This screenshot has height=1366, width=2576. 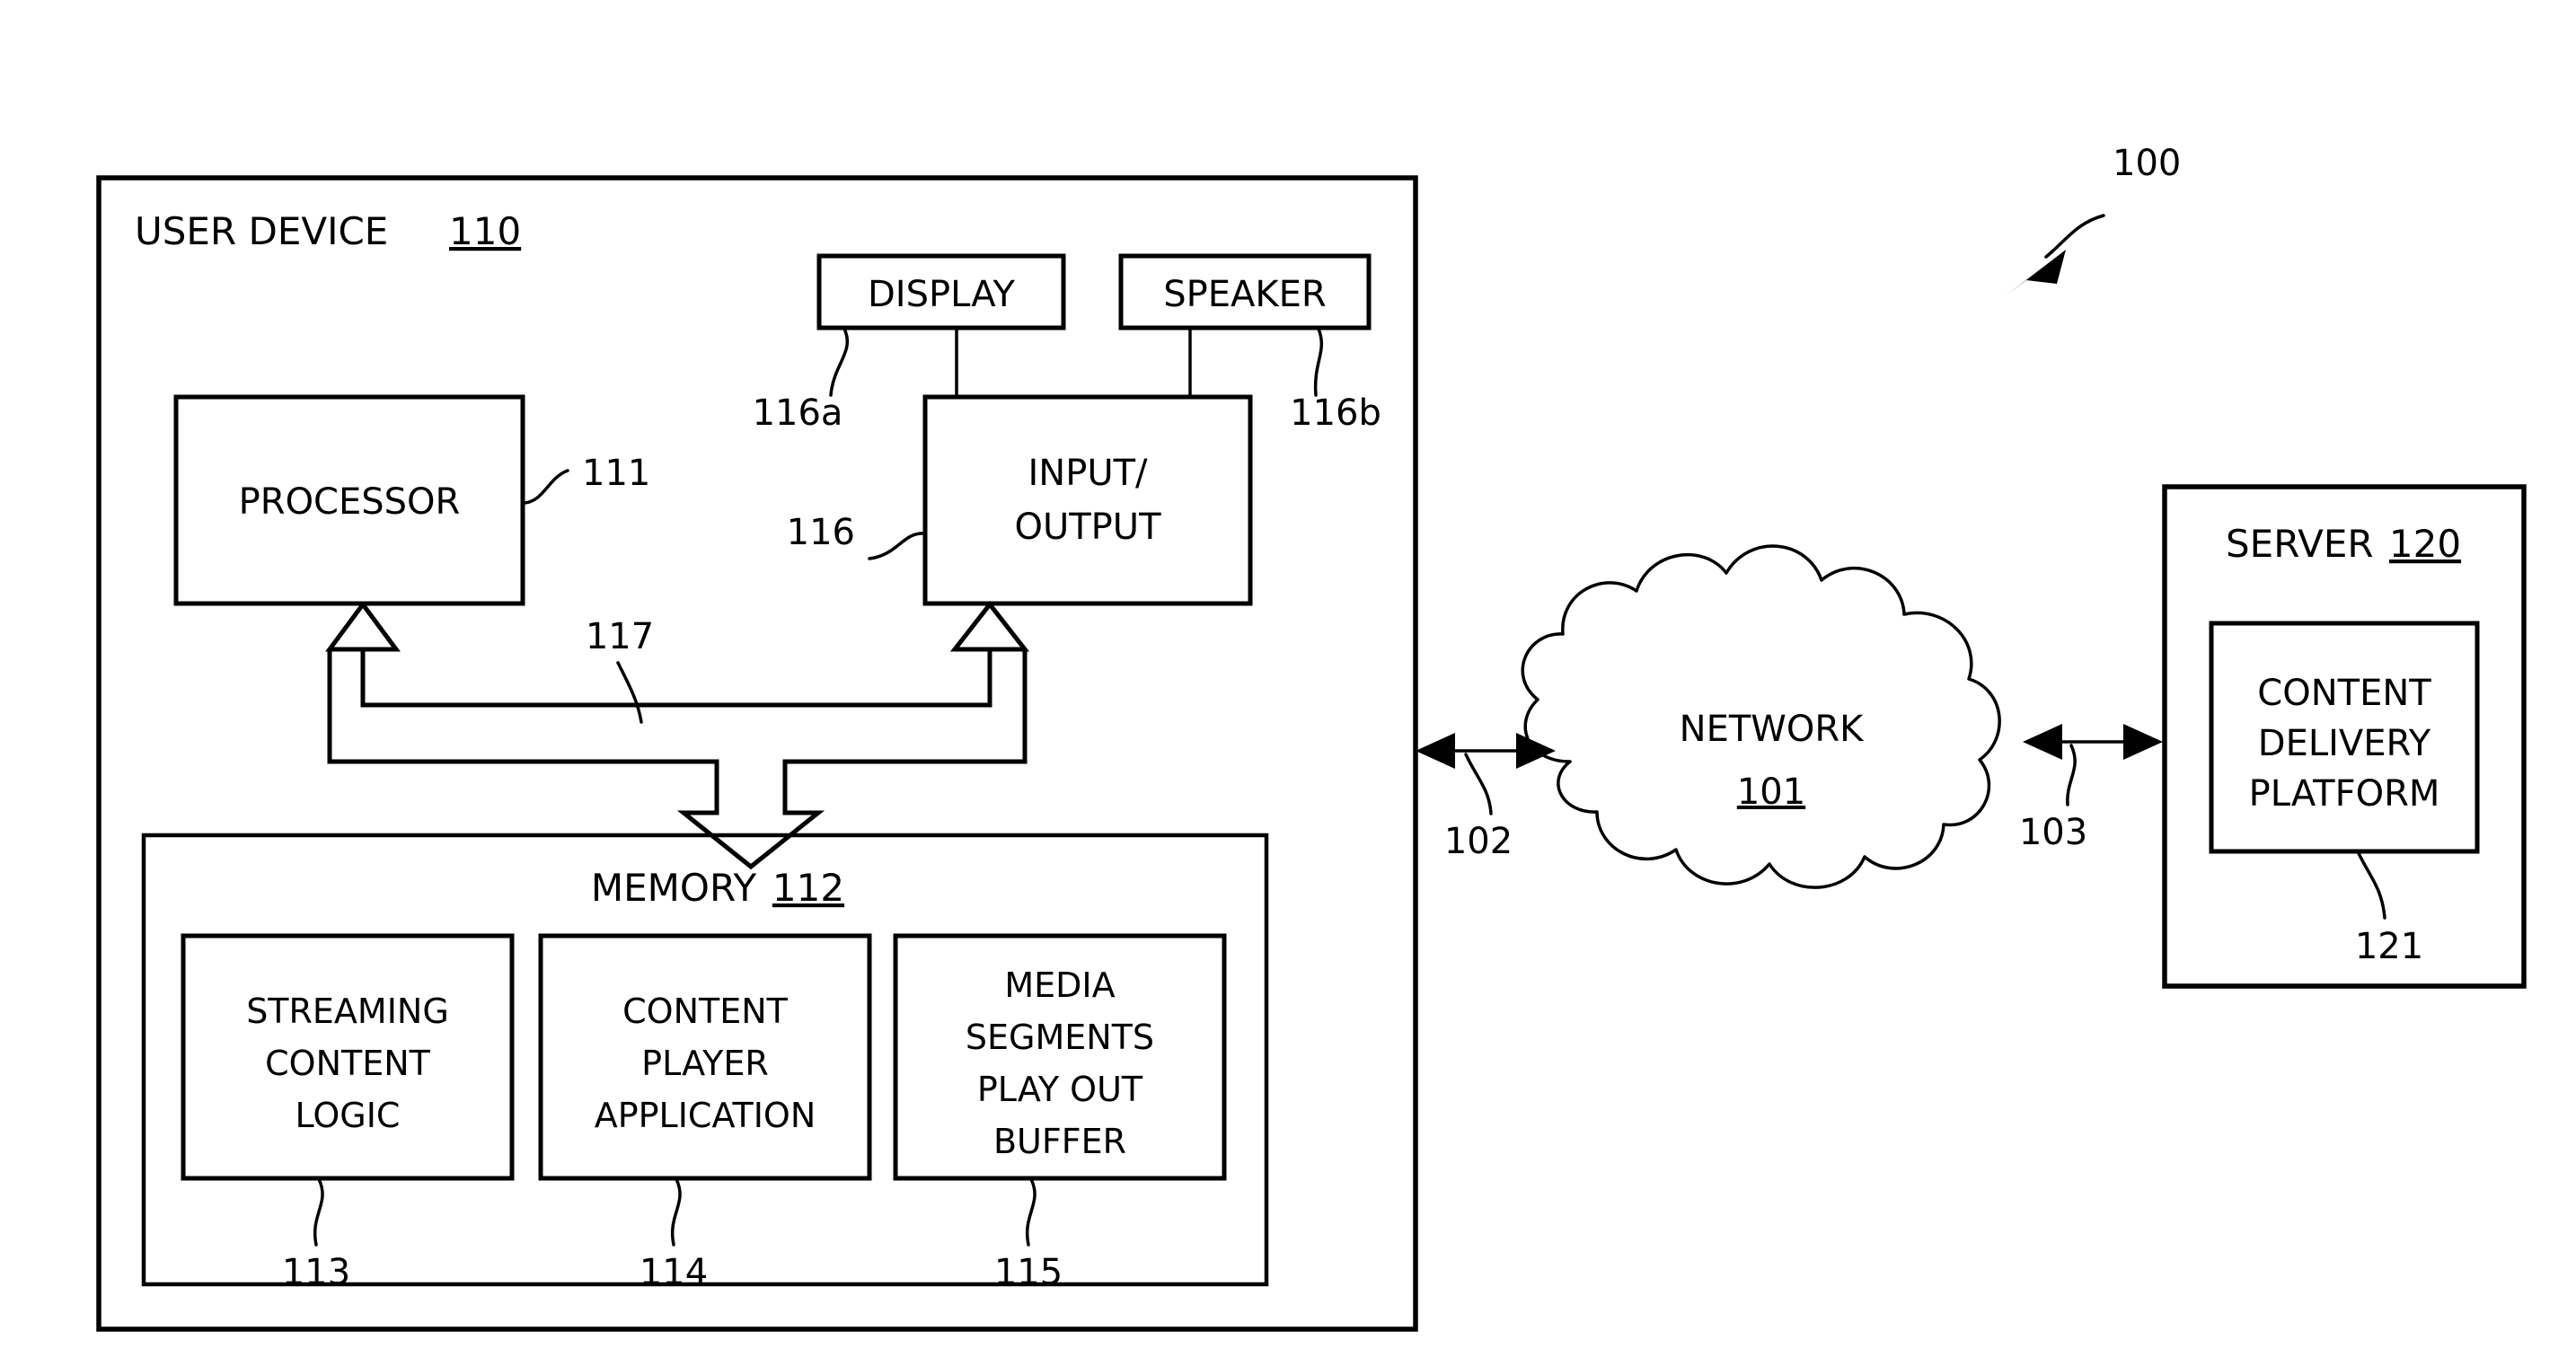 I want to click on leader-116a, so click(x=839, y=362).